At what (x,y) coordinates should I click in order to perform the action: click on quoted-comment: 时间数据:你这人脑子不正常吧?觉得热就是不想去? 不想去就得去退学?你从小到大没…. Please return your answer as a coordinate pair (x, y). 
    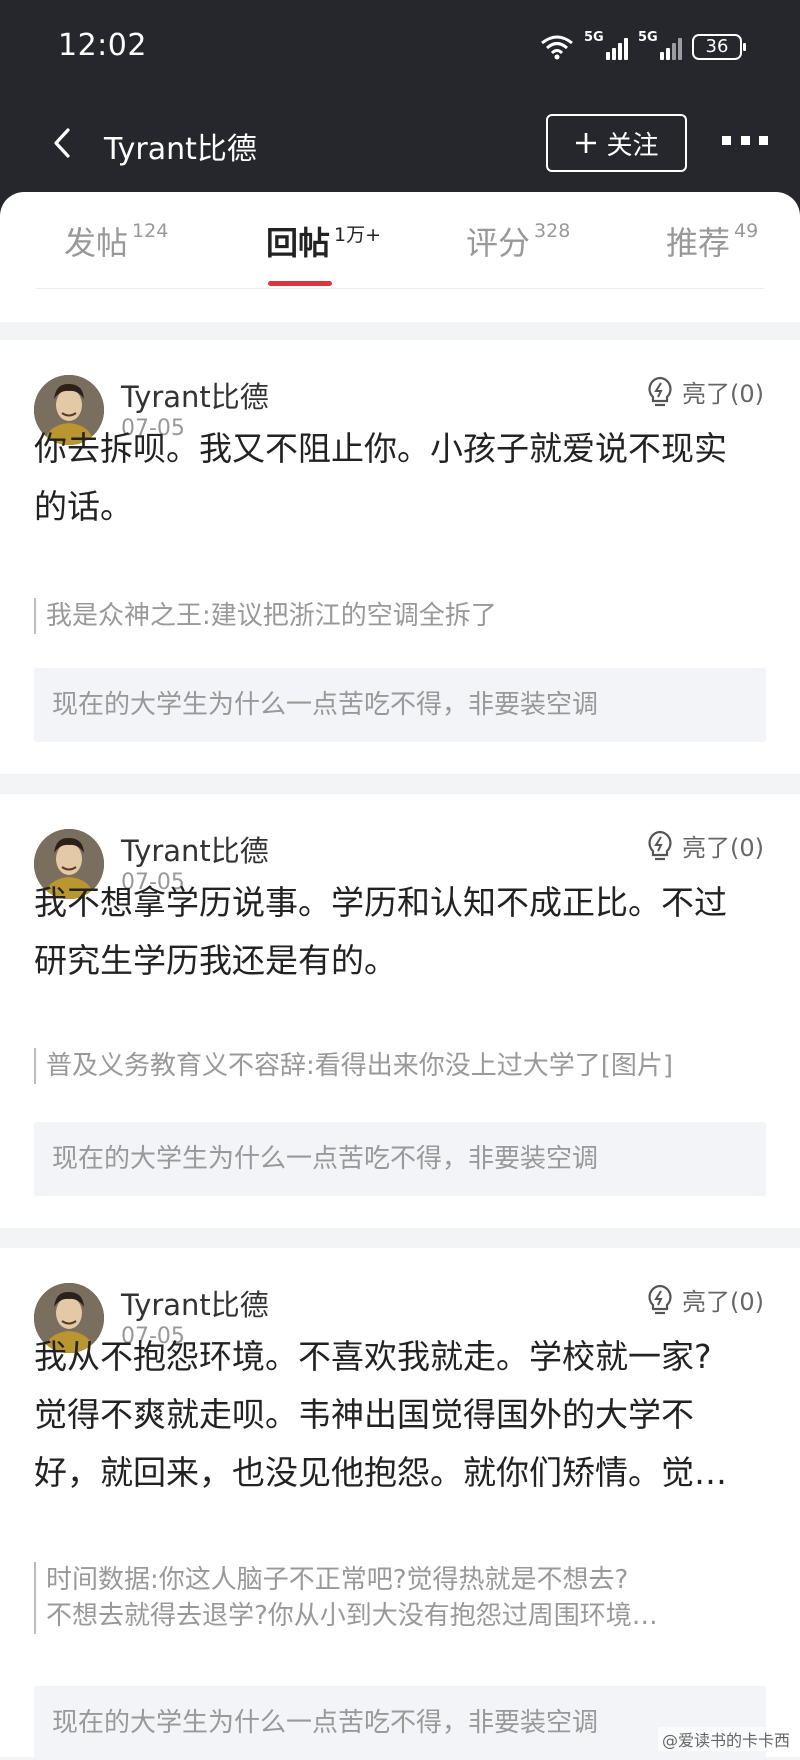
    Looking at the image, I should click on (399, 1598).